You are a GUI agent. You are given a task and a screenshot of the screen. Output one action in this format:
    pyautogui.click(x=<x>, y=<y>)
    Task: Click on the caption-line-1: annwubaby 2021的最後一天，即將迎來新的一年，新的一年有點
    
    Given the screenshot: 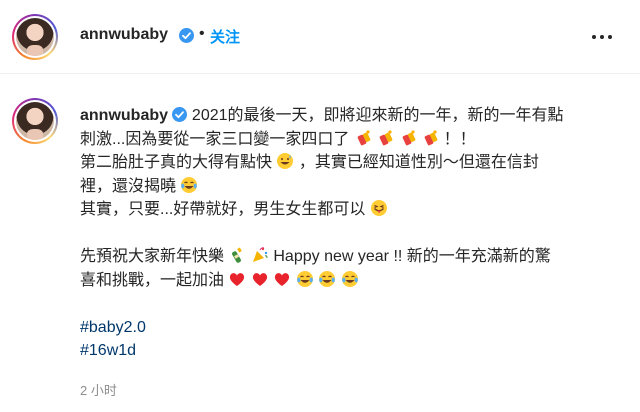 What is the action you would take?
    pyautogui.click(x=354, y=116)
    